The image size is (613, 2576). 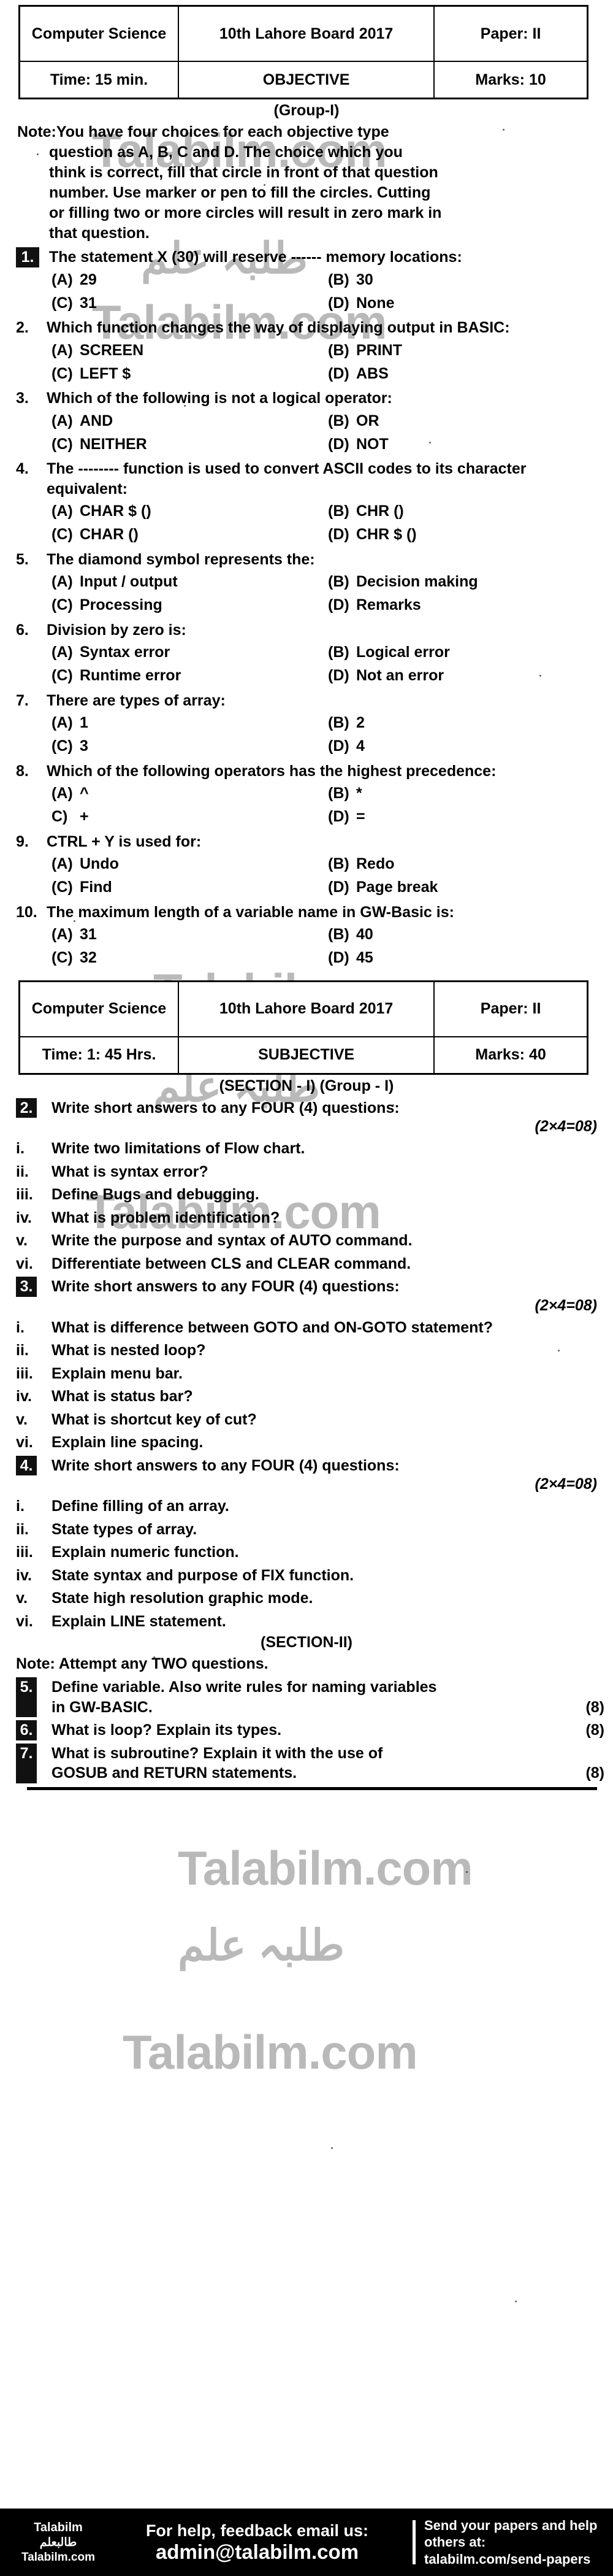 What do you see at coordinates (566, 1305) in the screenshot?
I see `marks-note: (2×4=08)` at bounding box center [566, 1305].